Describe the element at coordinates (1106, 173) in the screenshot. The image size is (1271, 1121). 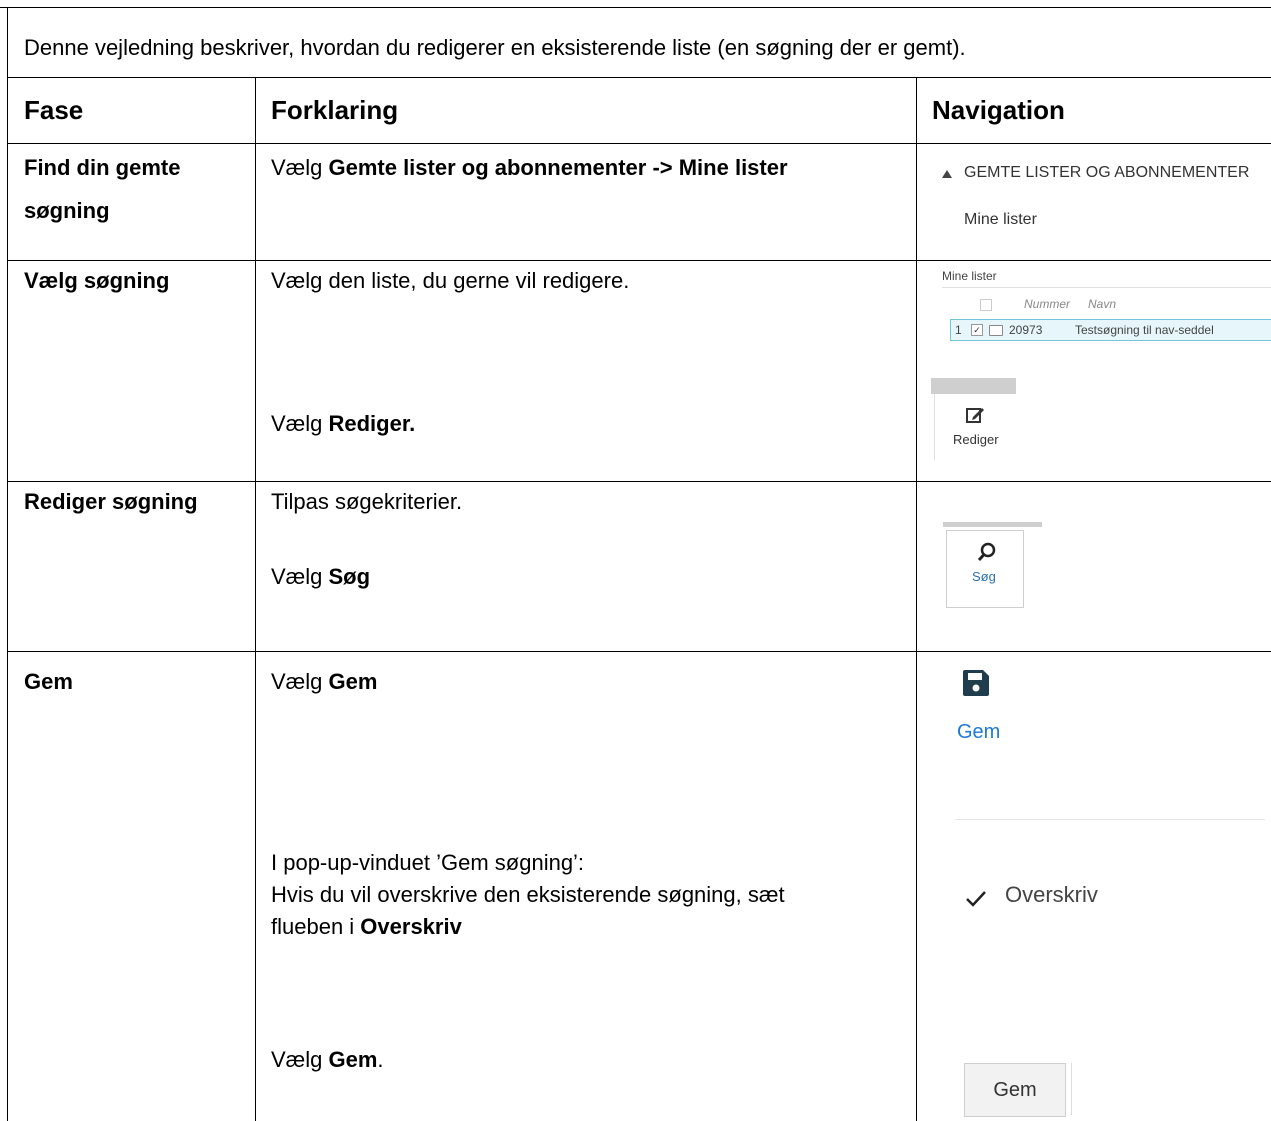
I see `nav-section-saved-lists: GEMTE LISTER OG ABONNEMENTER` at that location.